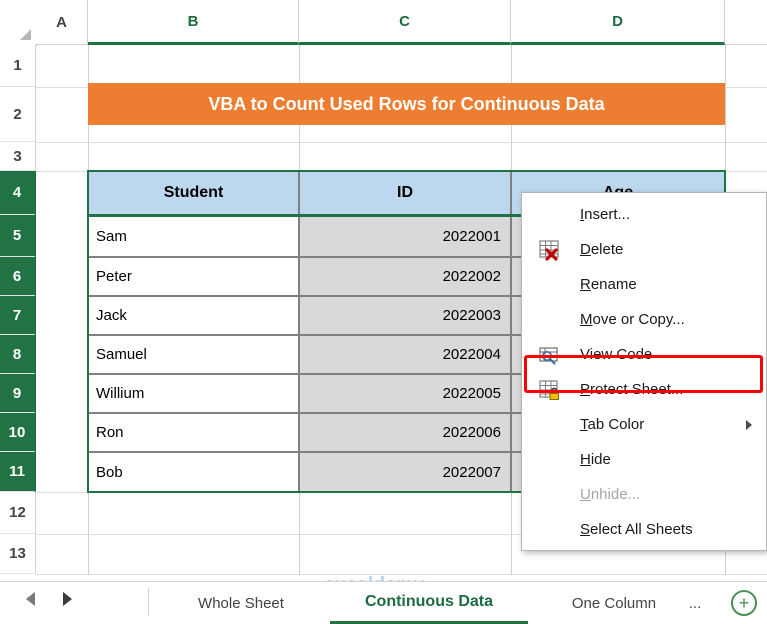  I want to click on table-row: 2022004, so click(405, 354).